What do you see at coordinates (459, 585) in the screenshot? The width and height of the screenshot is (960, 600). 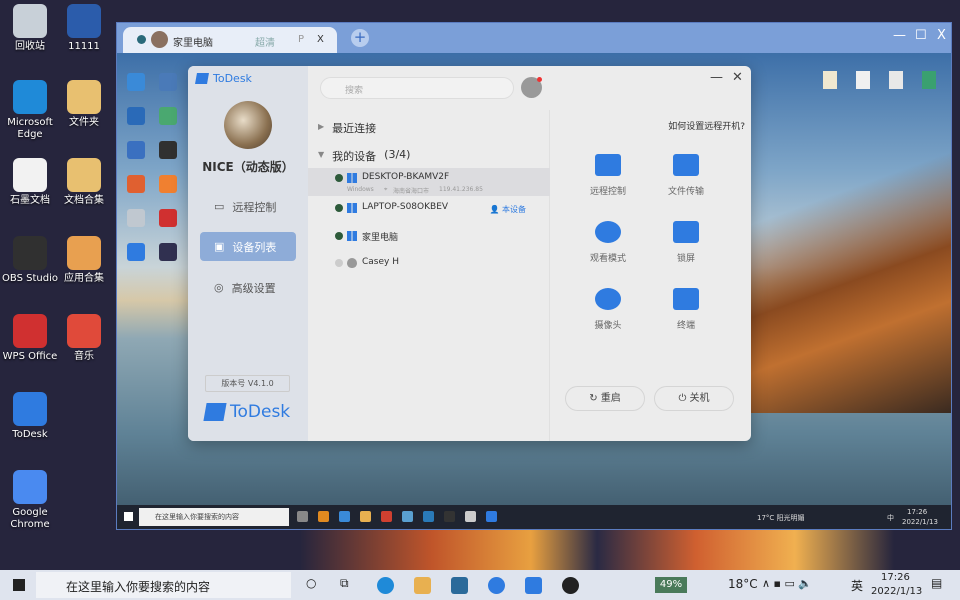 I see `store-taskbar-icon` at bounding box center [459, 585].